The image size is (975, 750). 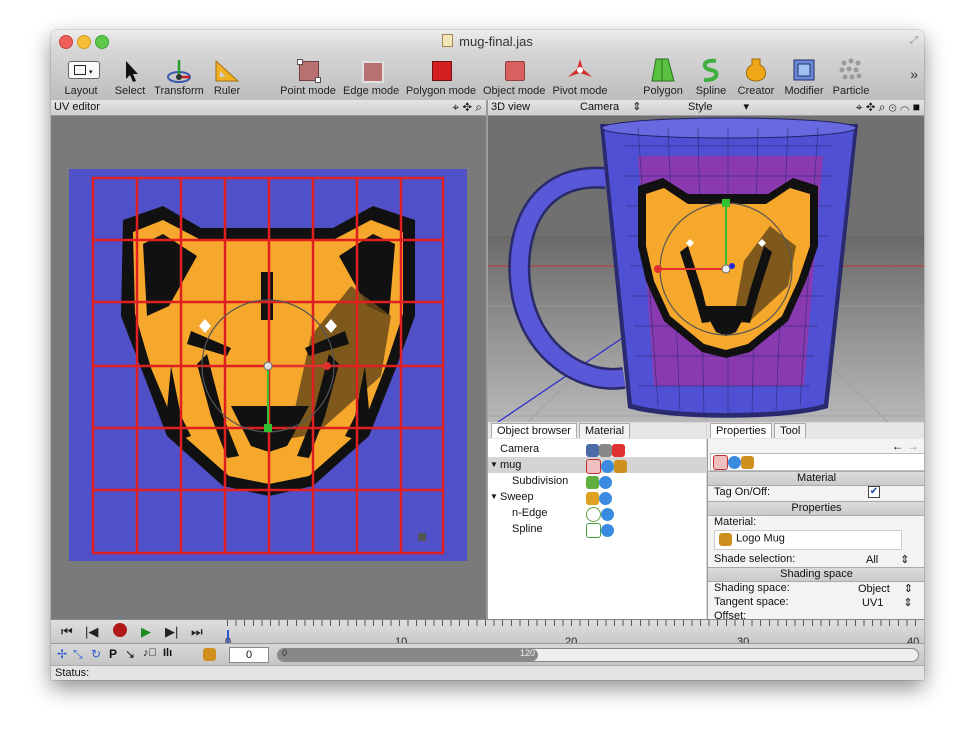 I want to click on maximize-icon: ■, so click(x=916, y=107).